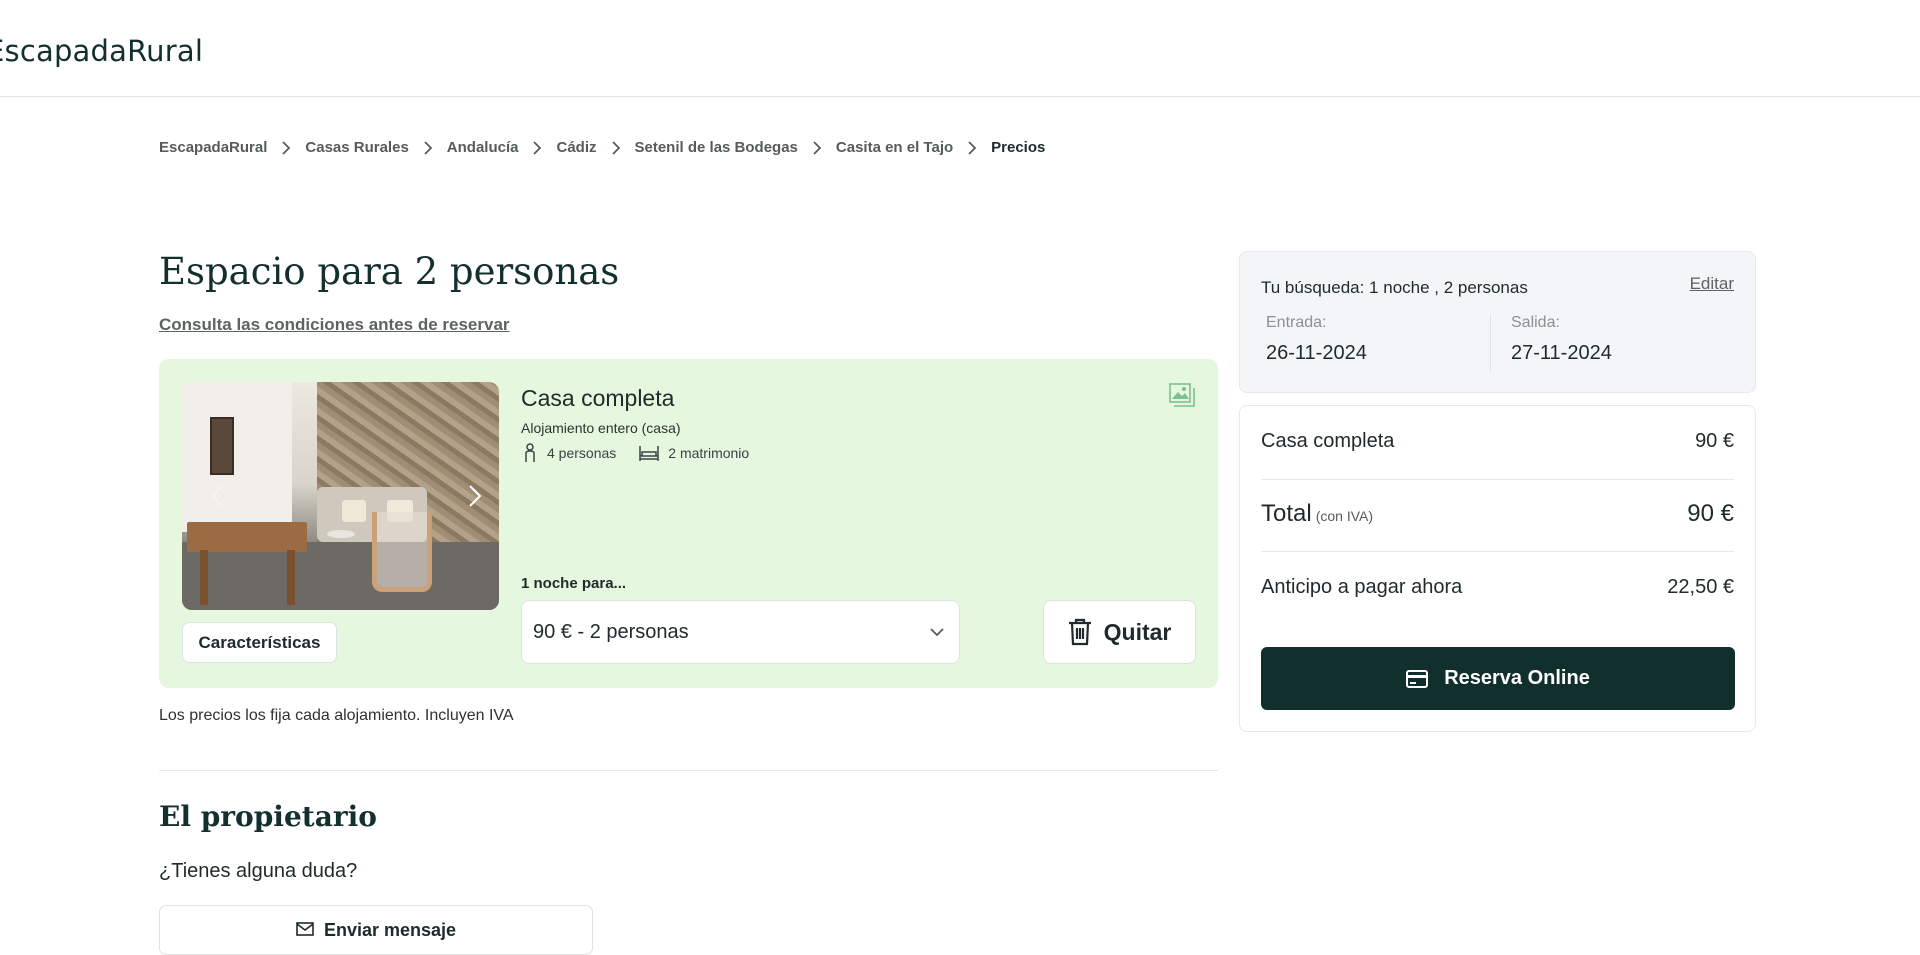 Image resolution: width=1920 pixels, height=955 pixels. What do you see at coordinates (1018, 147) in the screenshot?
I see `breadcrumb-current: Precios` at bounding box center [1018, 147].